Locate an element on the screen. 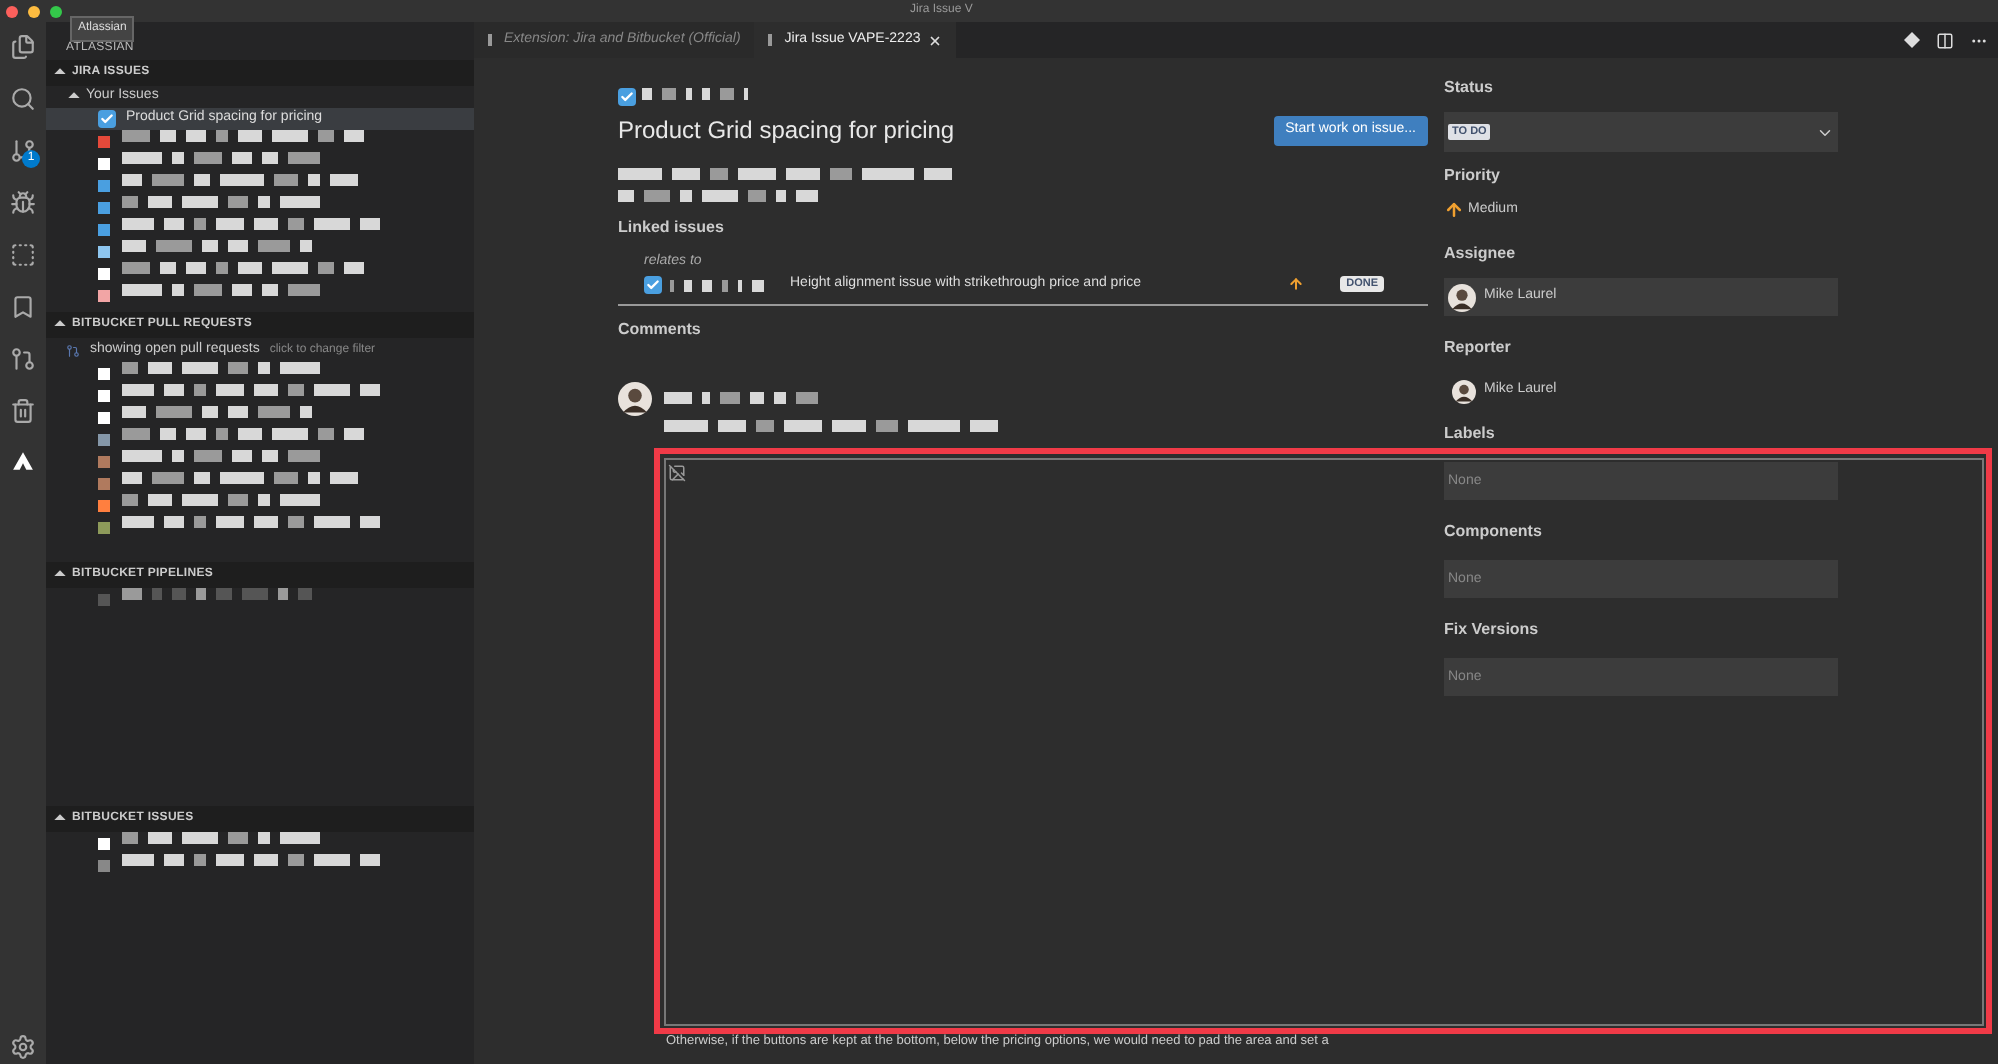 The height and width of the screenshot is (1064, 1998). checkbox-icon is located at coordinates (107, 119).